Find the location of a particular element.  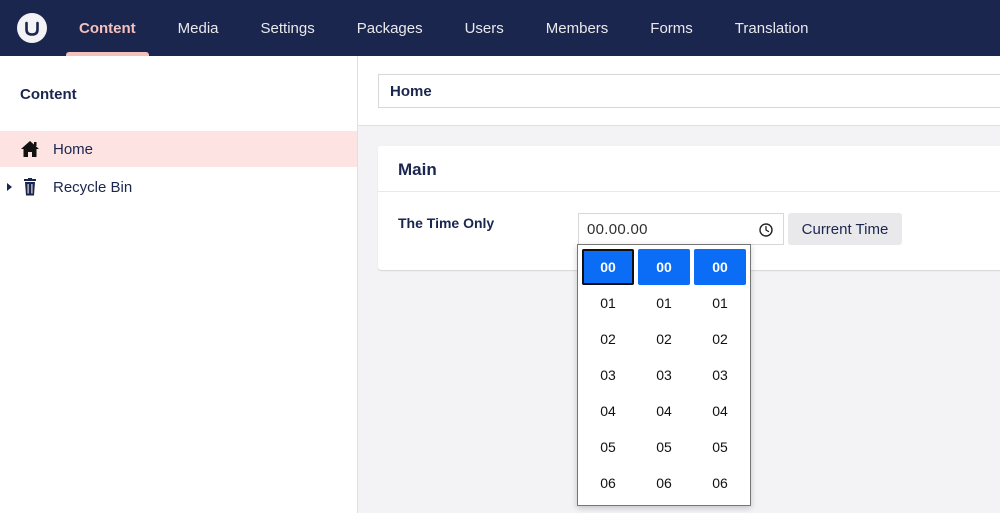

second-option: 00 is located at coordinates (720, 267).